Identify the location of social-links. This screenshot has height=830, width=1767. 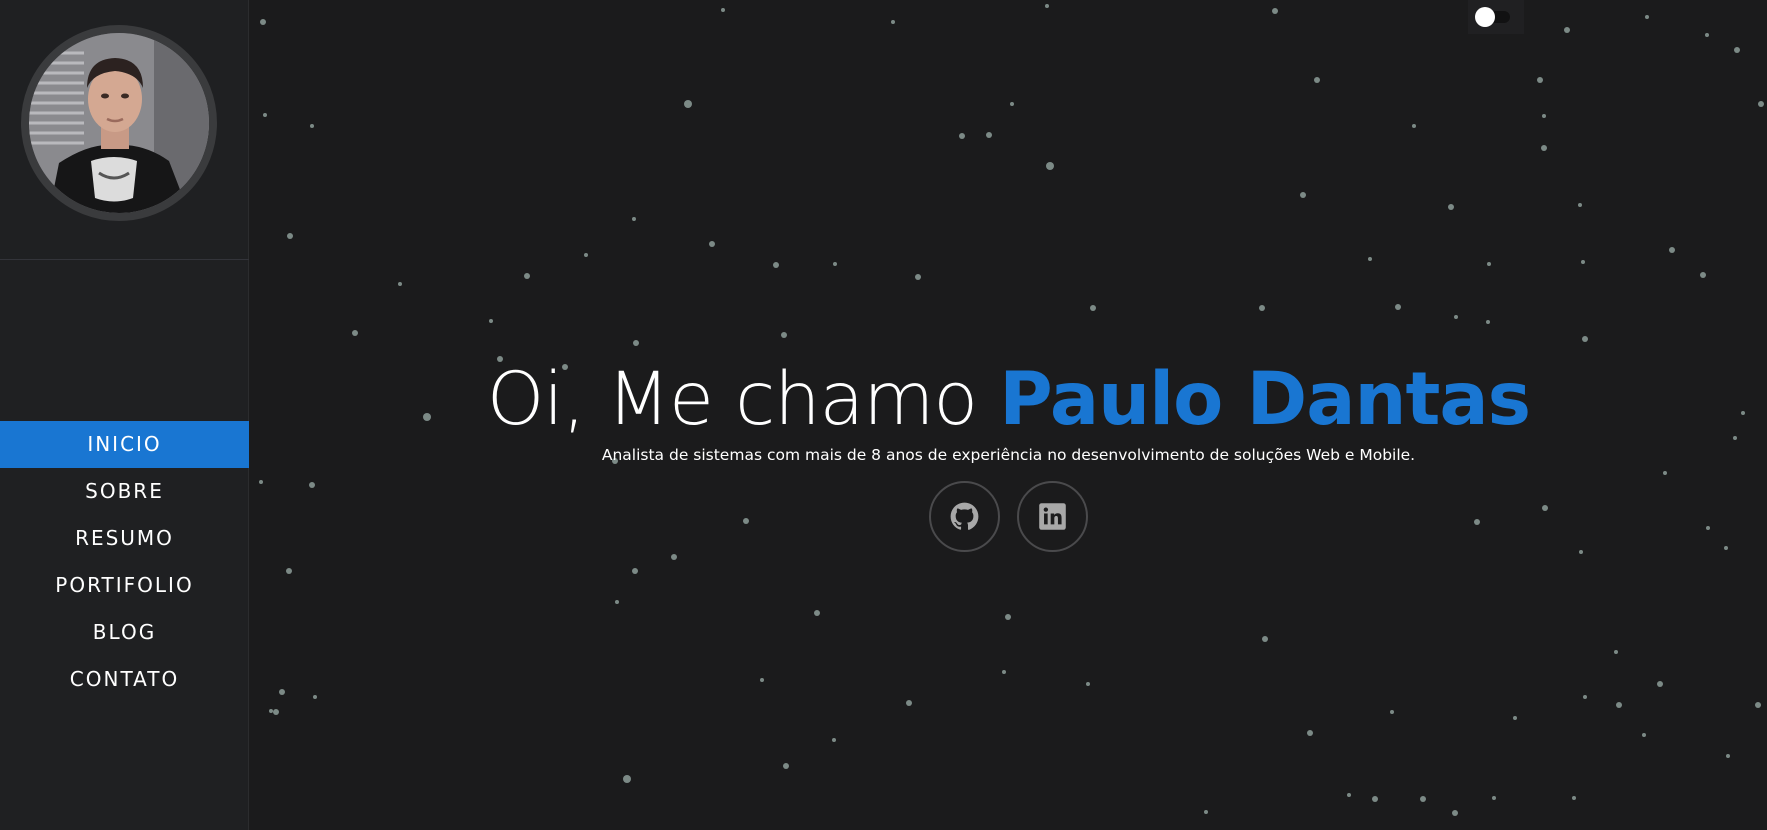
(1008, 517).